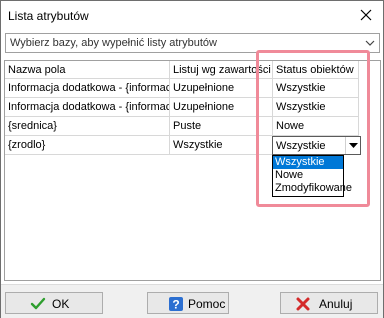  I want to click on cell-object-status: Nowe, so click(316, 126).